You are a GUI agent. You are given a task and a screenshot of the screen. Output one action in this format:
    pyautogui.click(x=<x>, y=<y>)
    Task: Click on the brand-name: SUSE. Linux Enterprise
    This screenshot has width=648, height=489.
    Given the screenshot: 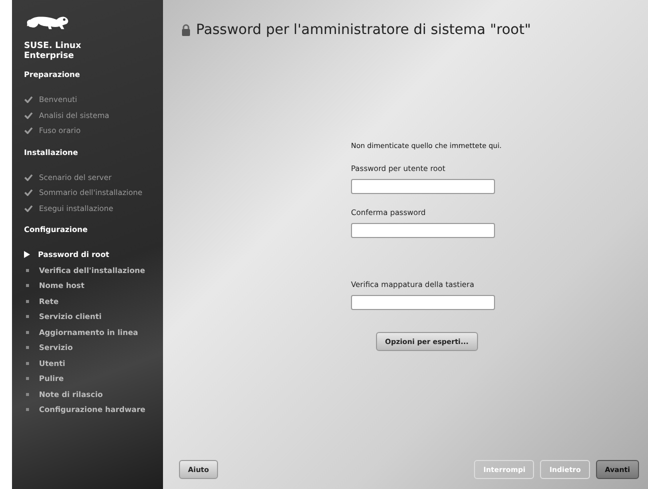 What is the action you would take?
    pyautogui.click(x=53, y=51)
    